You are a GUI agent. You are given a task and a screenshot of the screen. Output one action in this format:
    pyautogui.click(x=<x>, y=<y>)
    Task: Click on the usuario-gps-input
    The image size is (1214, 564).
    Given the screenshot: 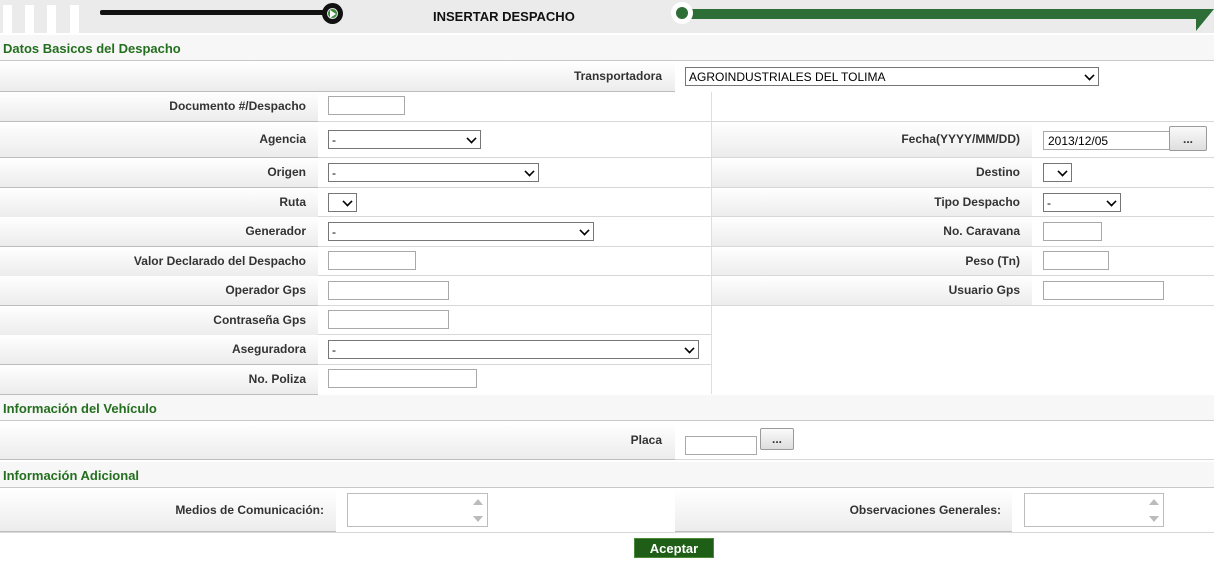 What is the action you would take?
    pyautogui.click(x=1103, y=290)
    